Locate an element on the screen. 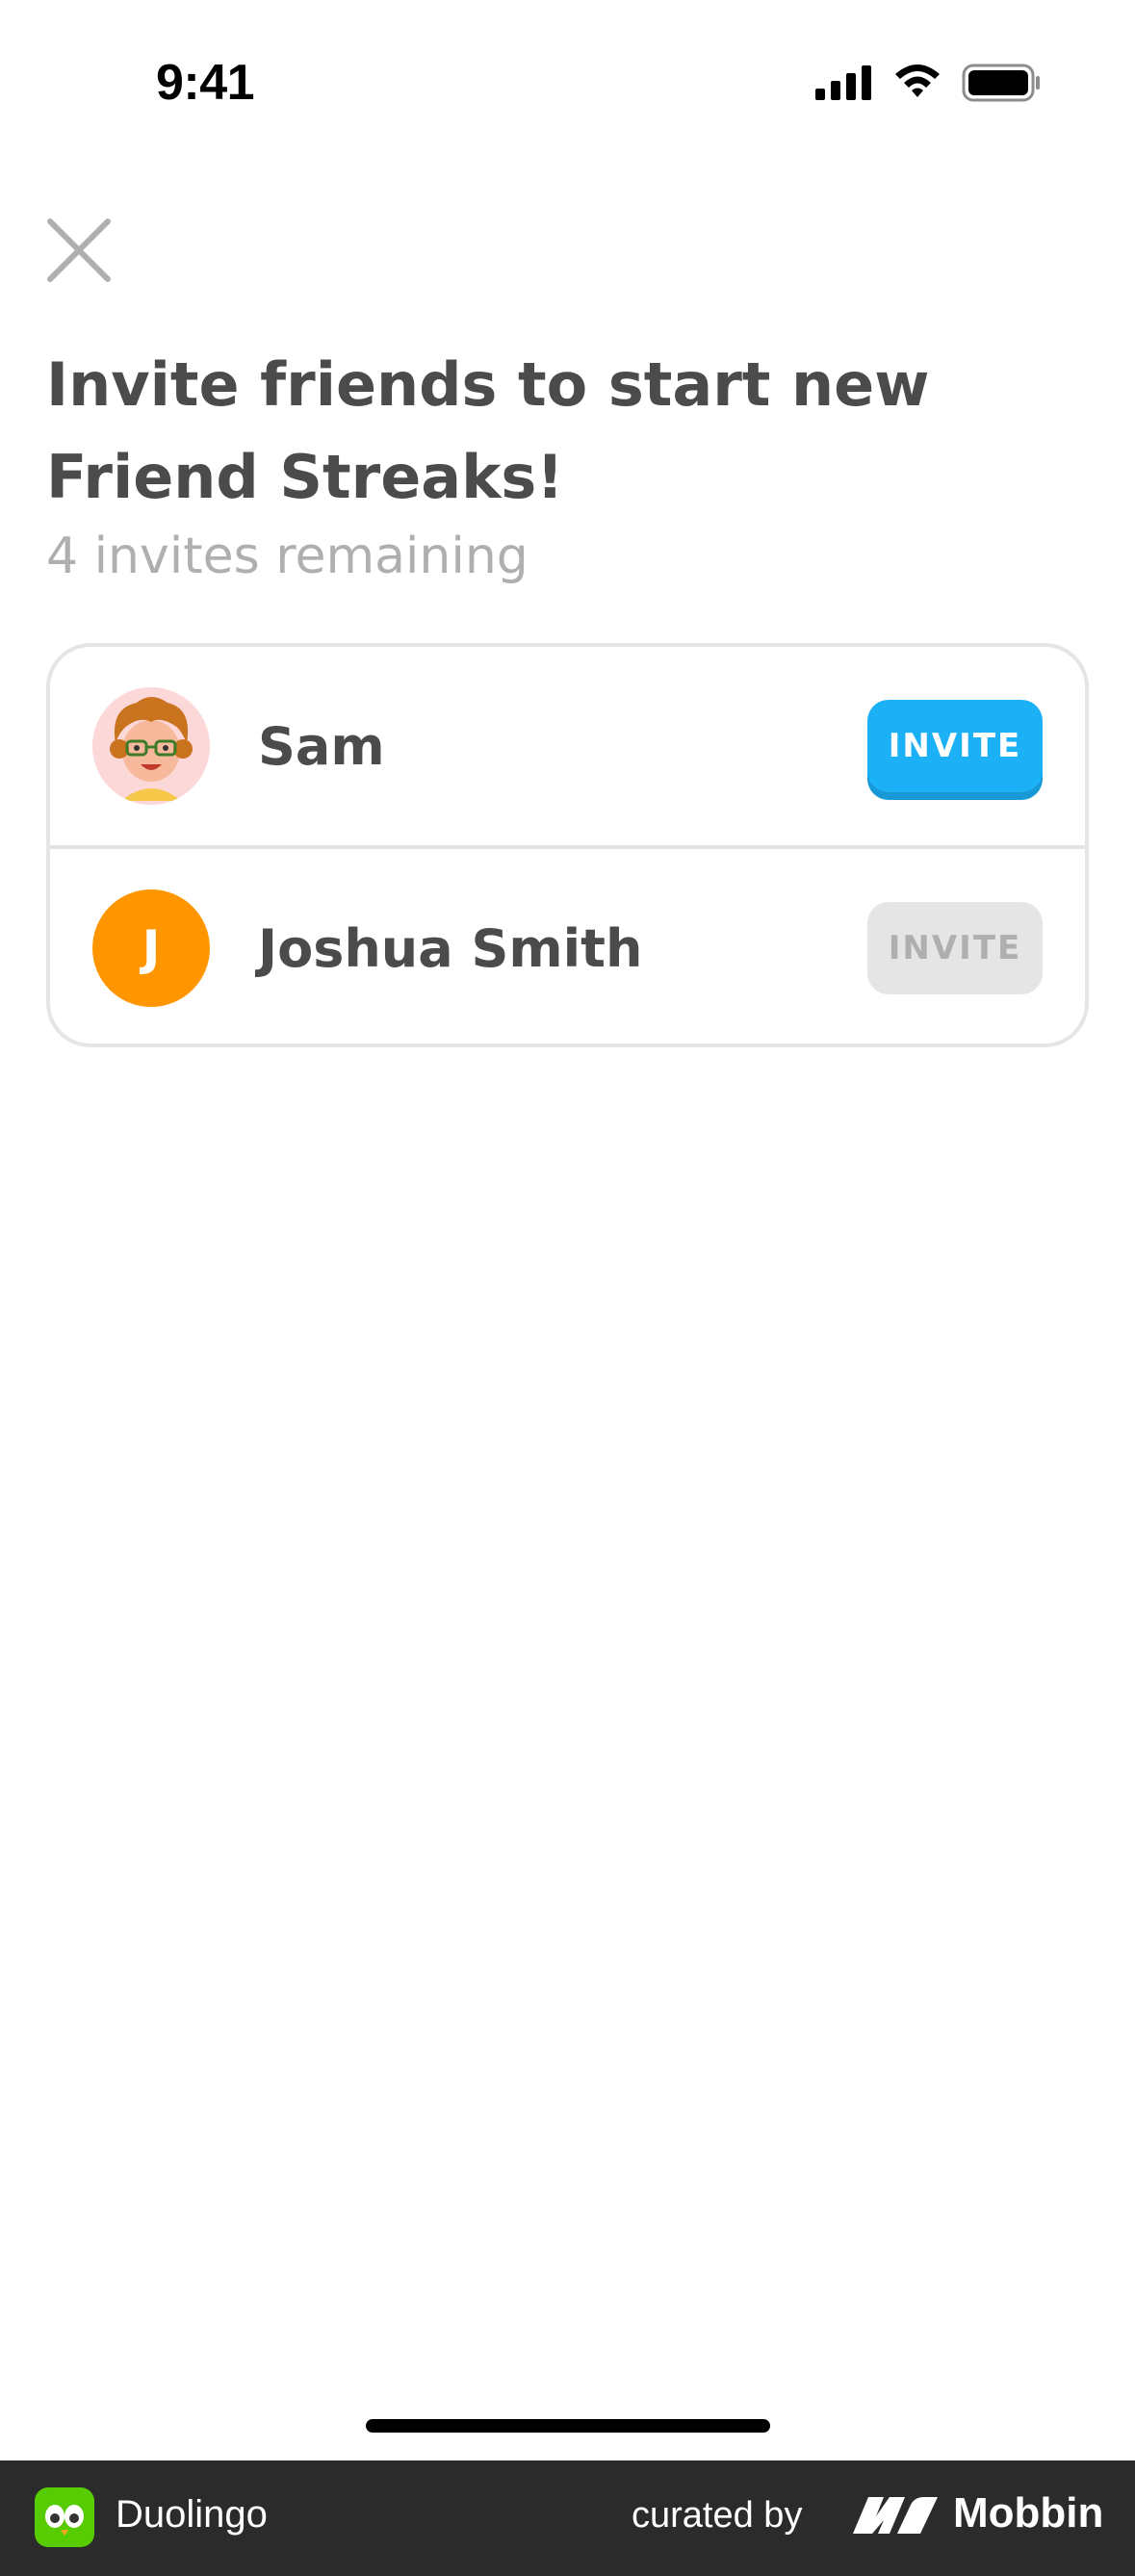 The height and width of the screenshot is (2576, 1135). home-indicator is located at coordinates (568, 2426).